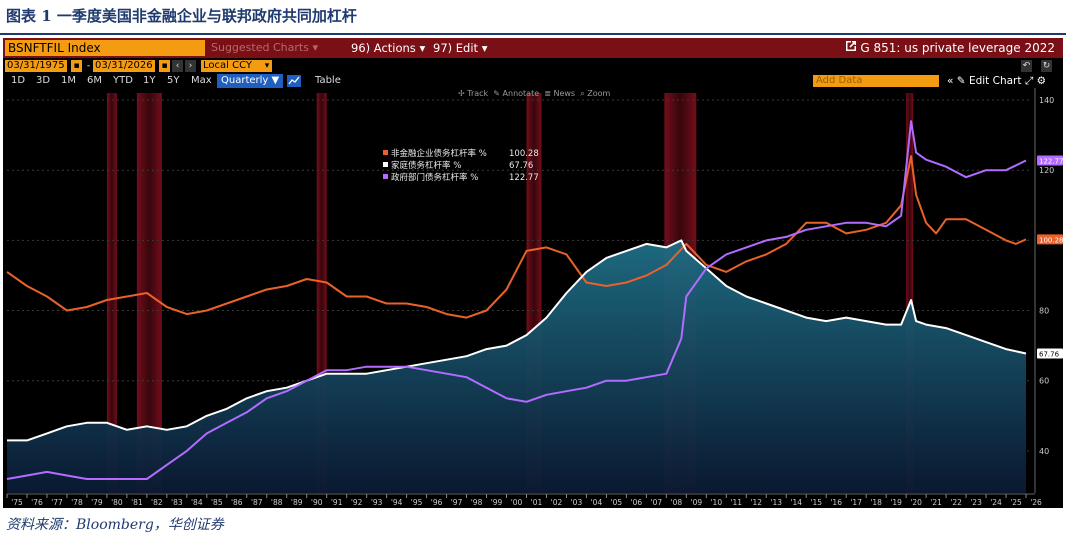 The width and height of the screenshot is (1066, 542). Describe the element at coordinates (950, 81) in the screenshot. I see `collapse-icon: «` at that location.